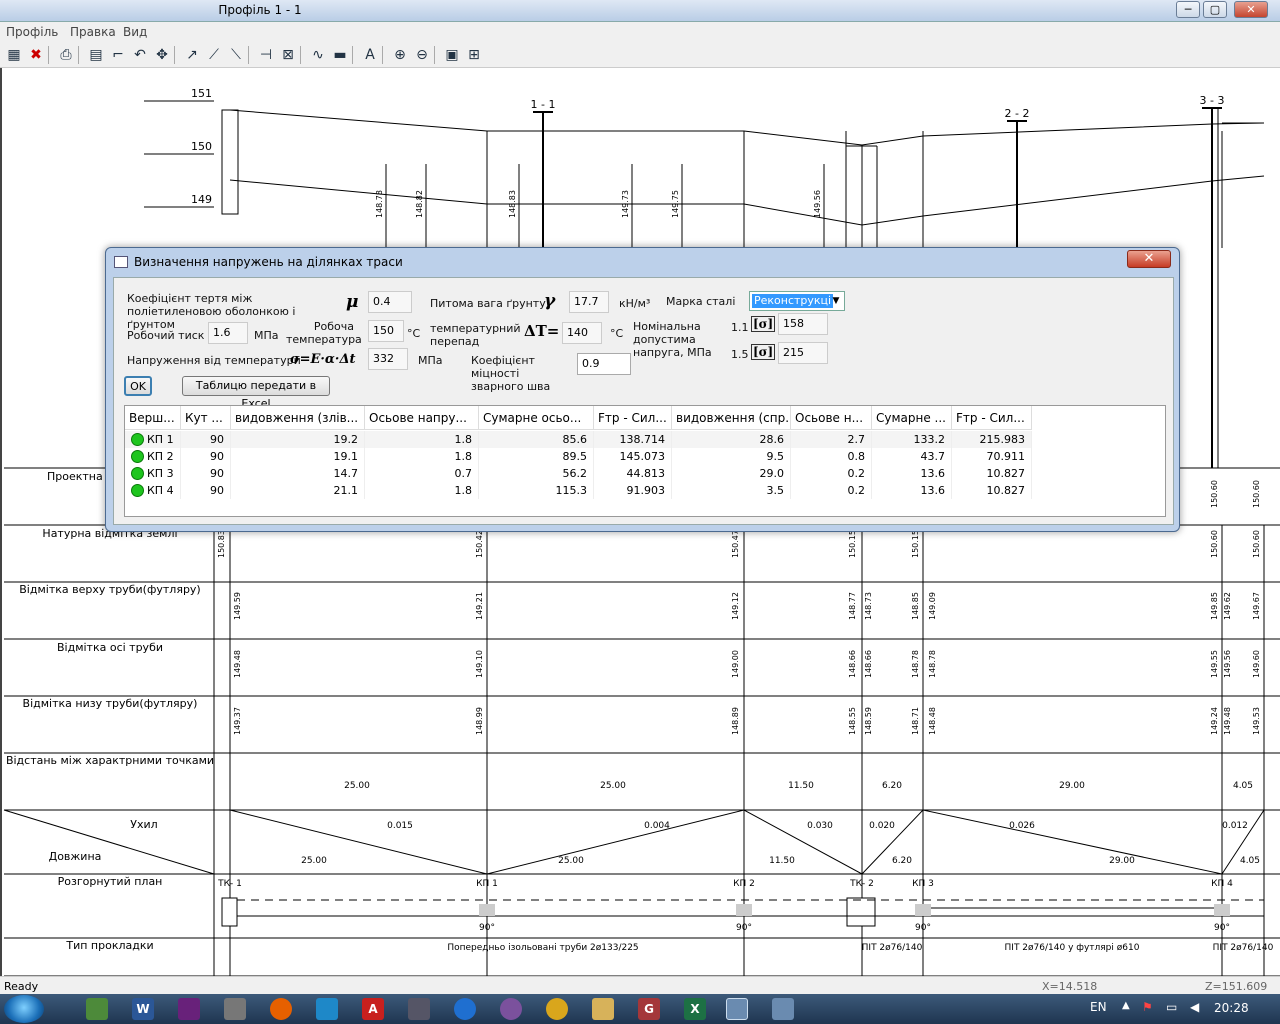 The image size is (1280, 1024). Describe the element at coordinates (1126, 1005) in the screenshot. I see `tray-arrow-icon: ▲` at that location.